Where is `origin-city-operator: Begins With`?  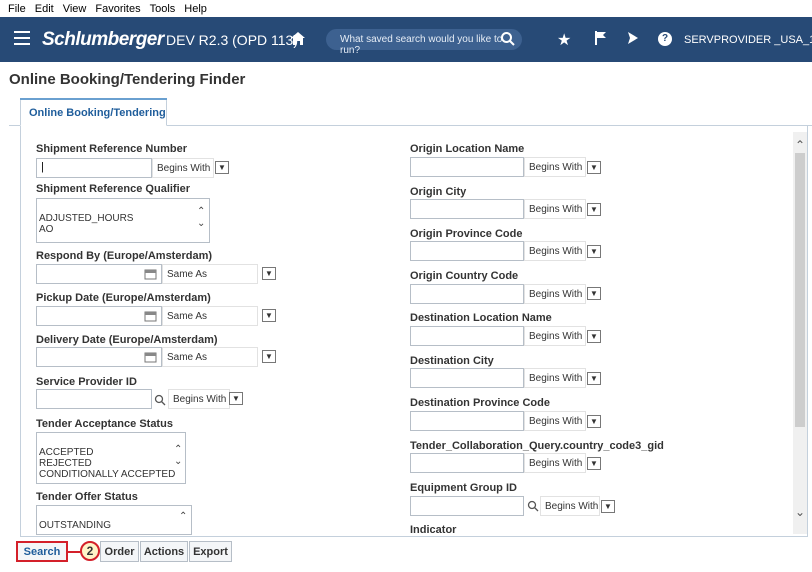
origin-city-operator: Begins With is located at coordinates (555, 209).